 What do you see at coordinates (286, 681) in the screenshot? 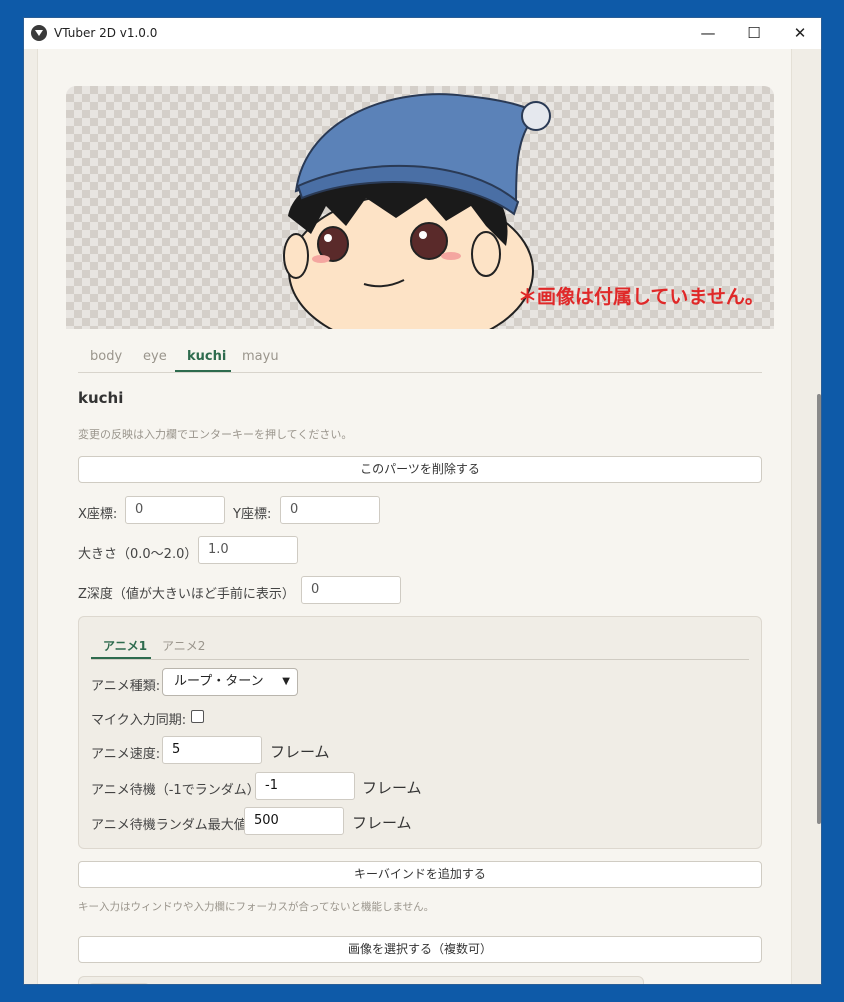
I see `chevron-down-icon: ▼` at bounding box center [286, 681].